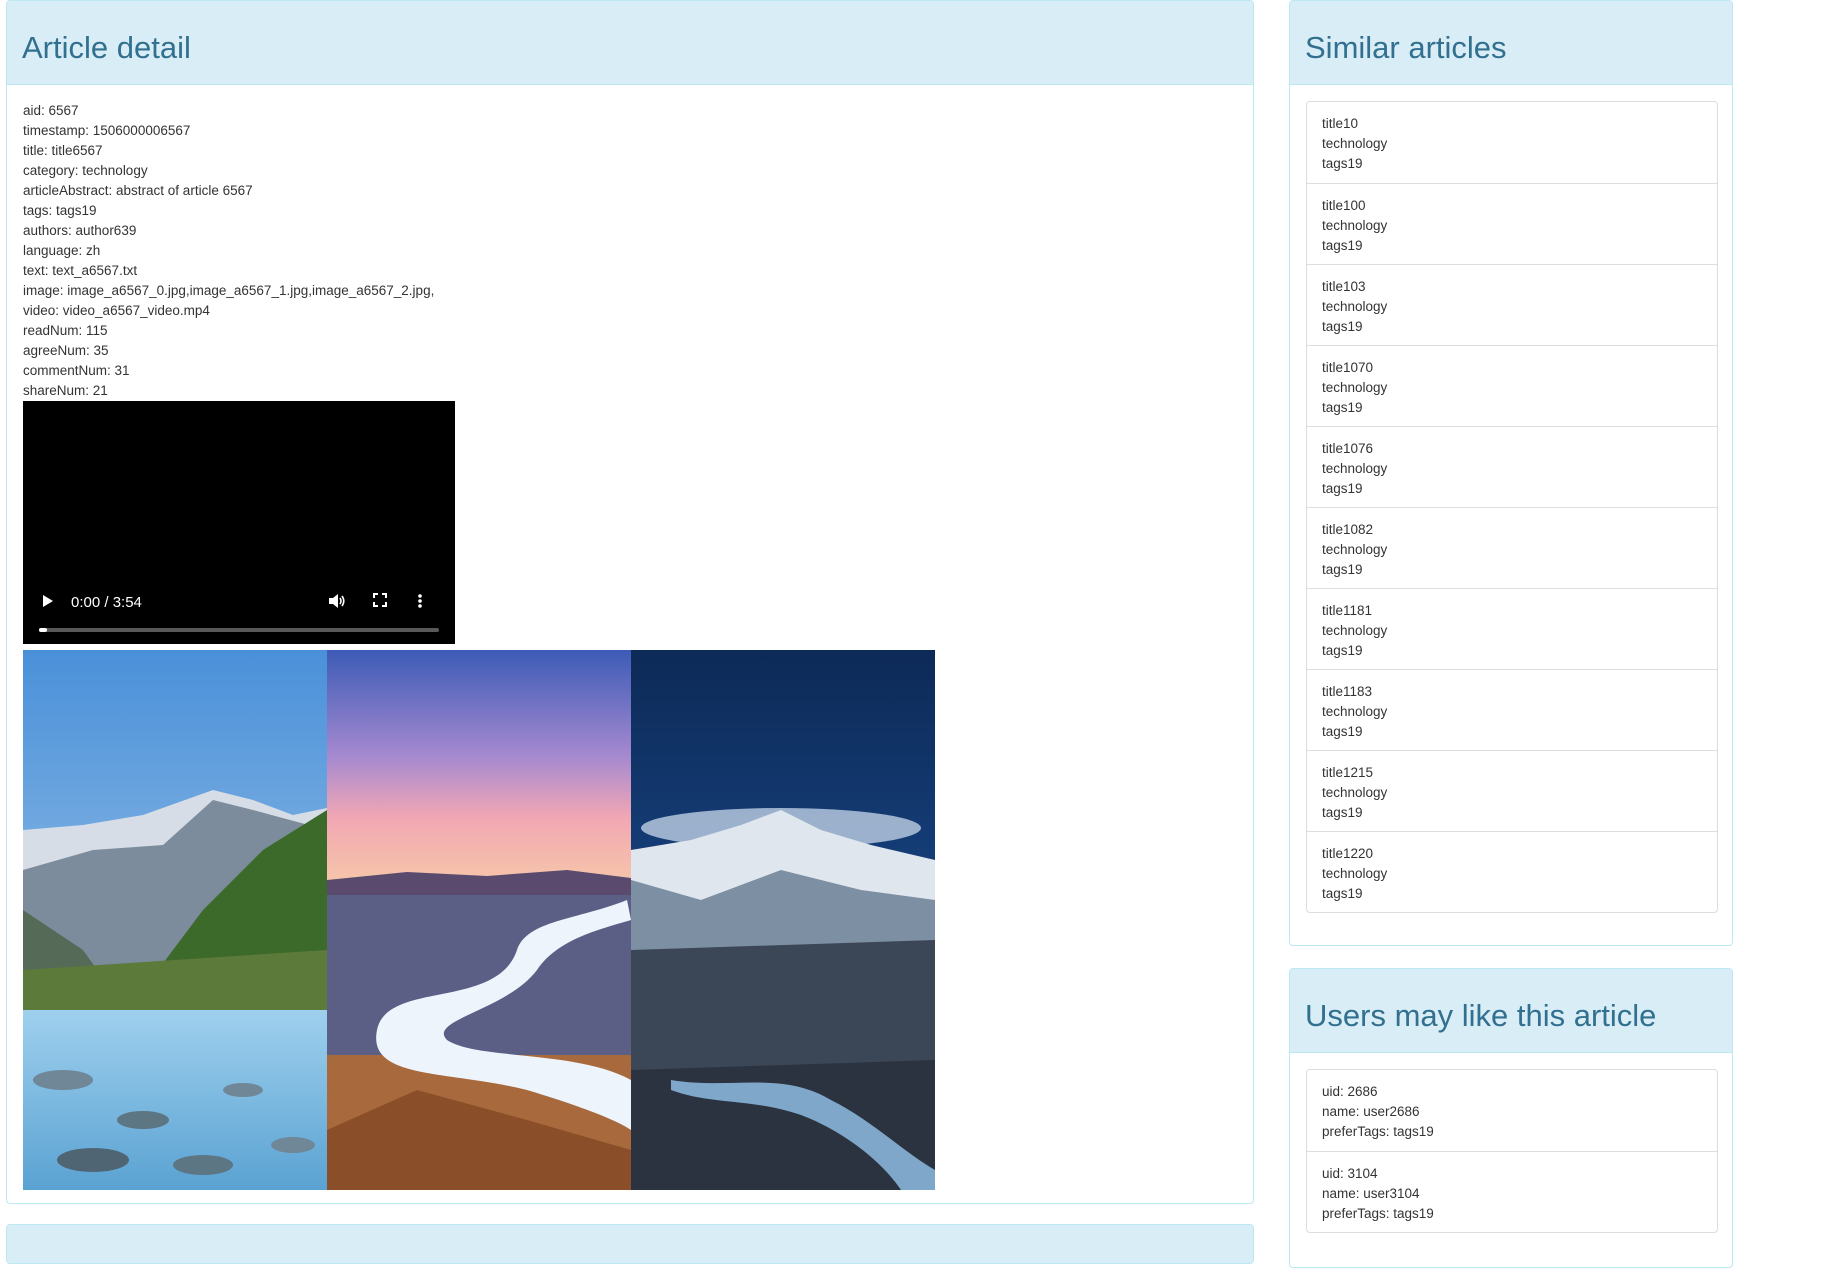 The height and width of the screenshot is (1268, 1842). What do you see at coordinates (43, 630) in the screenshot?
I see `video-progress-fill` at bounding box center [43, 630].